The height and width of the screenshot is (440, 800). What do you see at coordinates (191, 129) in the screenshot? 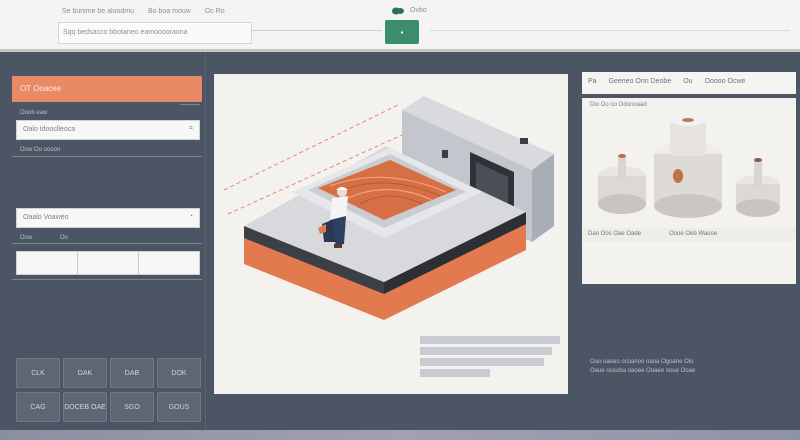
I see `dropdown-icon: ⌗` at bounding box center [191, 129].